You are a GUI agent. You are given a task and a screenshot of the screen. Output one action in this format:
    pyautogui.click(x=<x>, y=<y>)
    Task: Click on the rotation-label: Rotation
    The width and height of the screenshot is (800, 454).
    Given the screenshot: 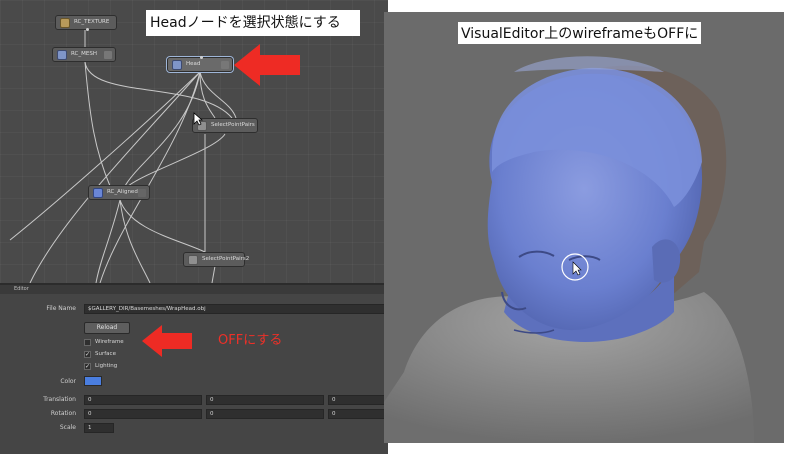 What is the action you would take?
    pyautogui.click(x=63, y=413)
    